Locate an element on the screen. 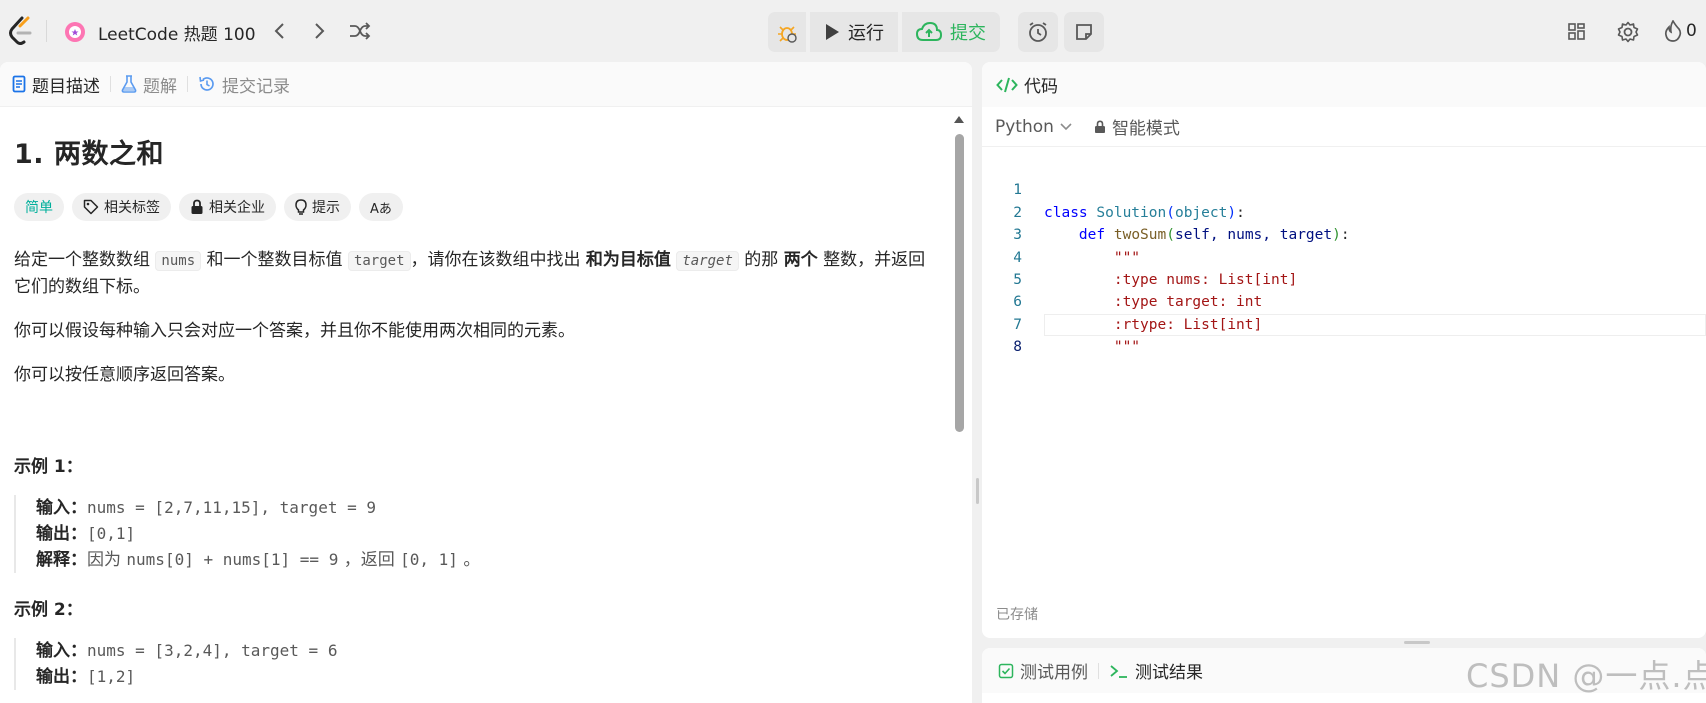 The width and height of the screenshot is (1706, 703). submit-button: 提交 is located at coordinates (951, 32).